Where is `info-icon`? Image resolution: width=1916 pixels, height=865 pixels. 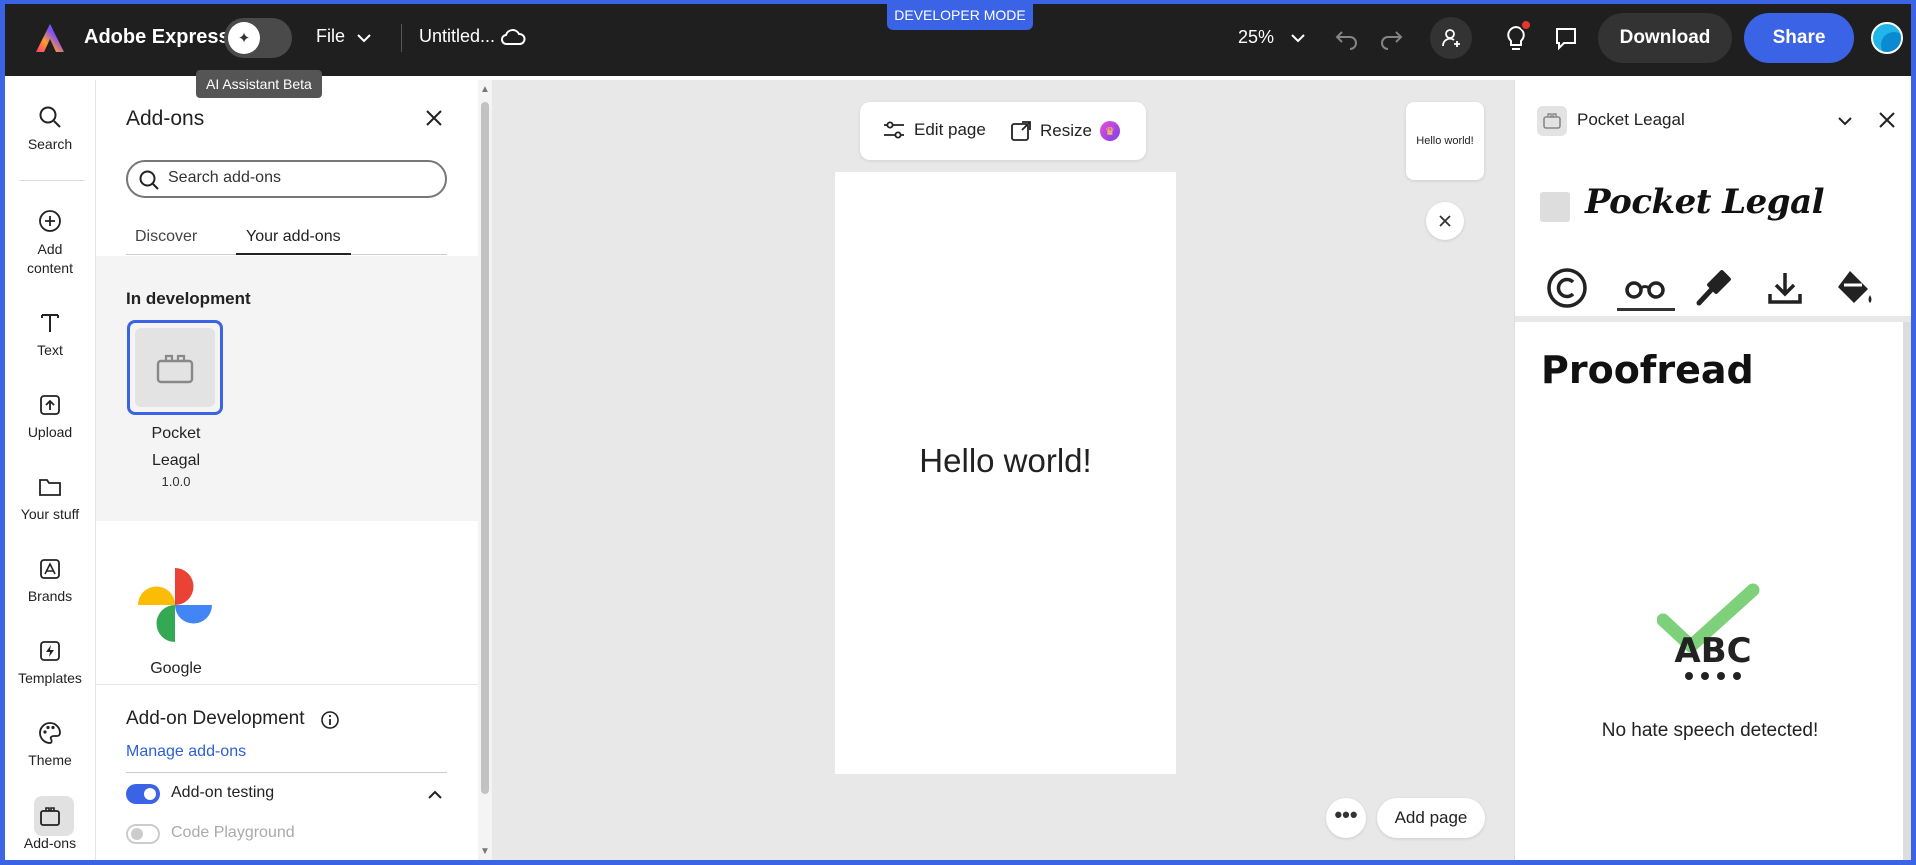 info-icon is located at coordinates (330, 720).